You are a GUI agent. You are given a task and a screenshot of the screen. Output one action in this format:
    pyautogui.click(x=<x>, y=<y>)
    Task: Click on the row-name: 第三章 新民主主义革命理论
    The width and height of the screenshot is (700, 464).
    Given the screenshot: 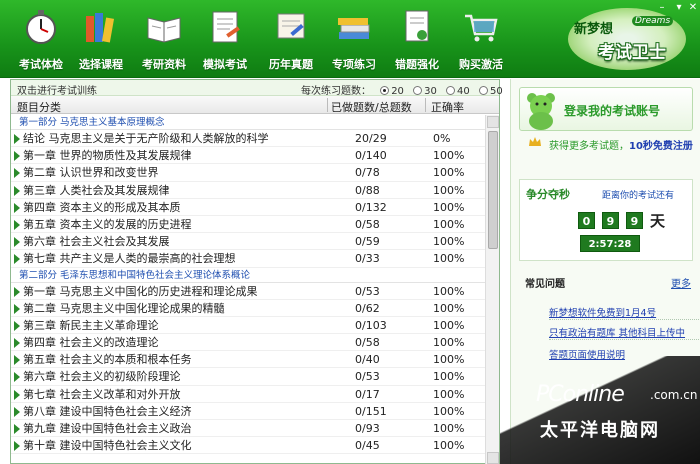 What is the action you would take?
    pyautogui.click(x=91, y=325)
    